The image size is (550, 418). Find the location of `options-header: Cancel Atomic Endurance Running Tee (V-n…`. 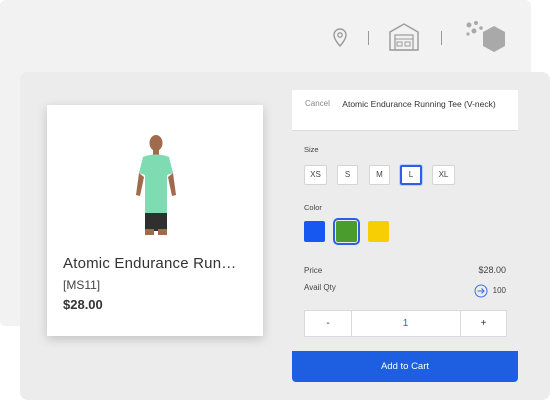

options-header: Cancel Atomic Endurance Running Tee (V-n… is located at coordinates (405, 110).